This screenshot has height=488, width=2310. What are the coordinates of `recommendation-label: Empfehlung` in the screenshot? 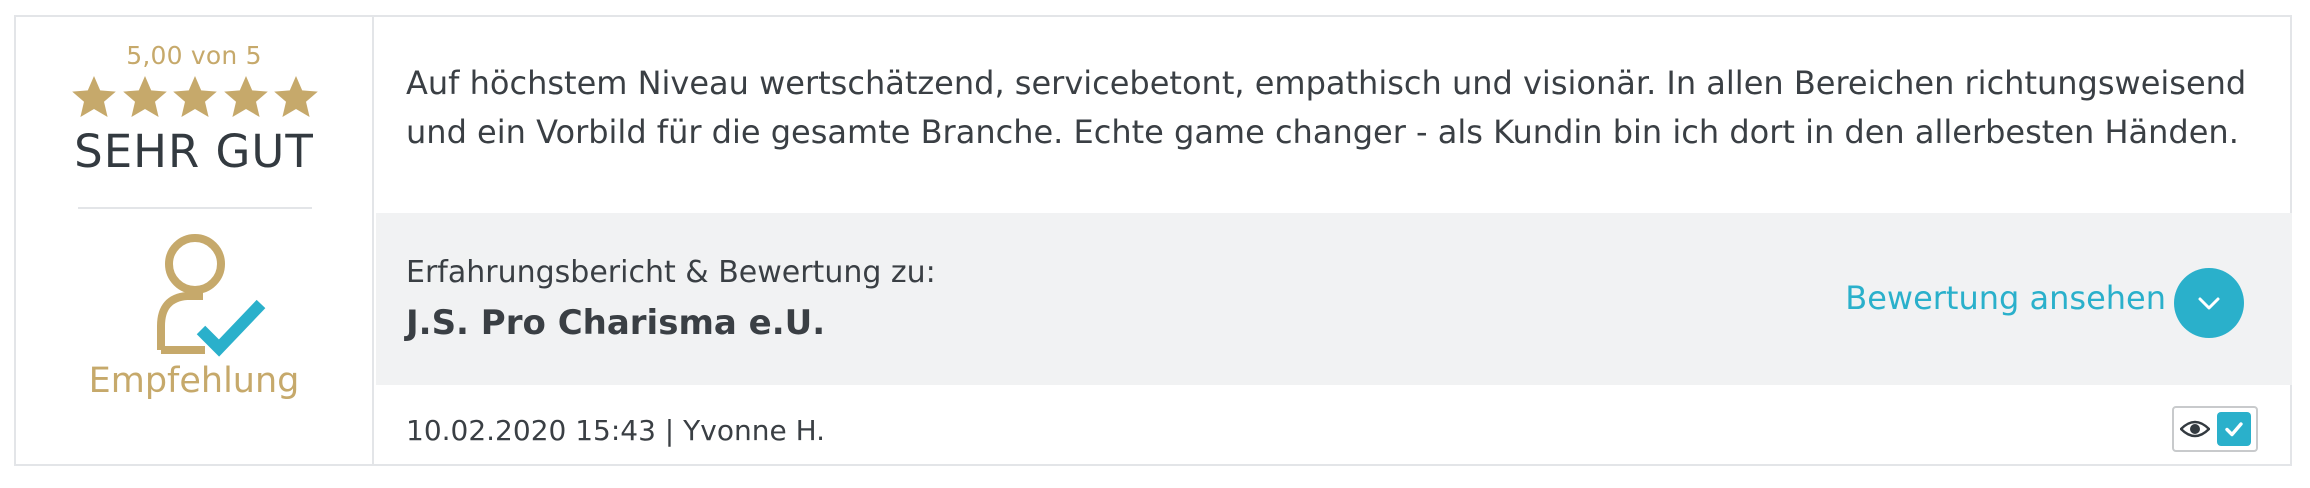 It's located at (194, 381).